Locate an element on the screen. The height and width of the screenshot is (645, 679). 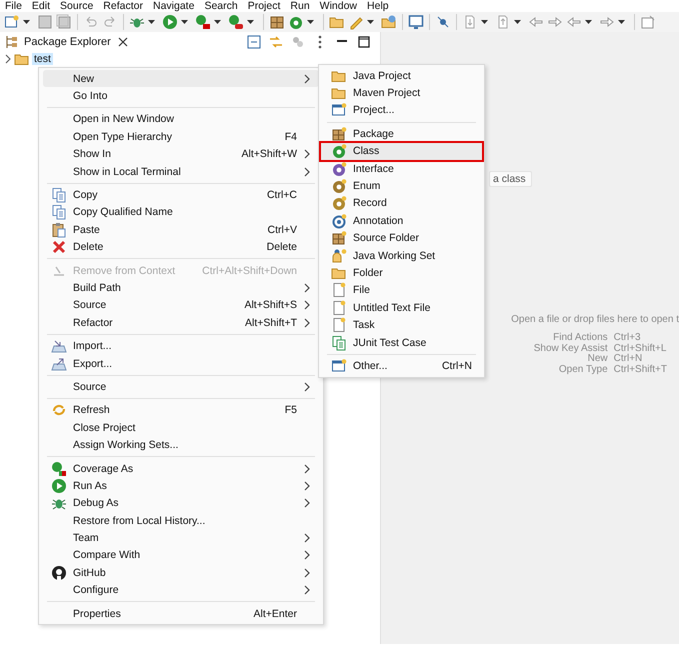
menu-bar-item: Refactor is located at coordinates (123, 6).